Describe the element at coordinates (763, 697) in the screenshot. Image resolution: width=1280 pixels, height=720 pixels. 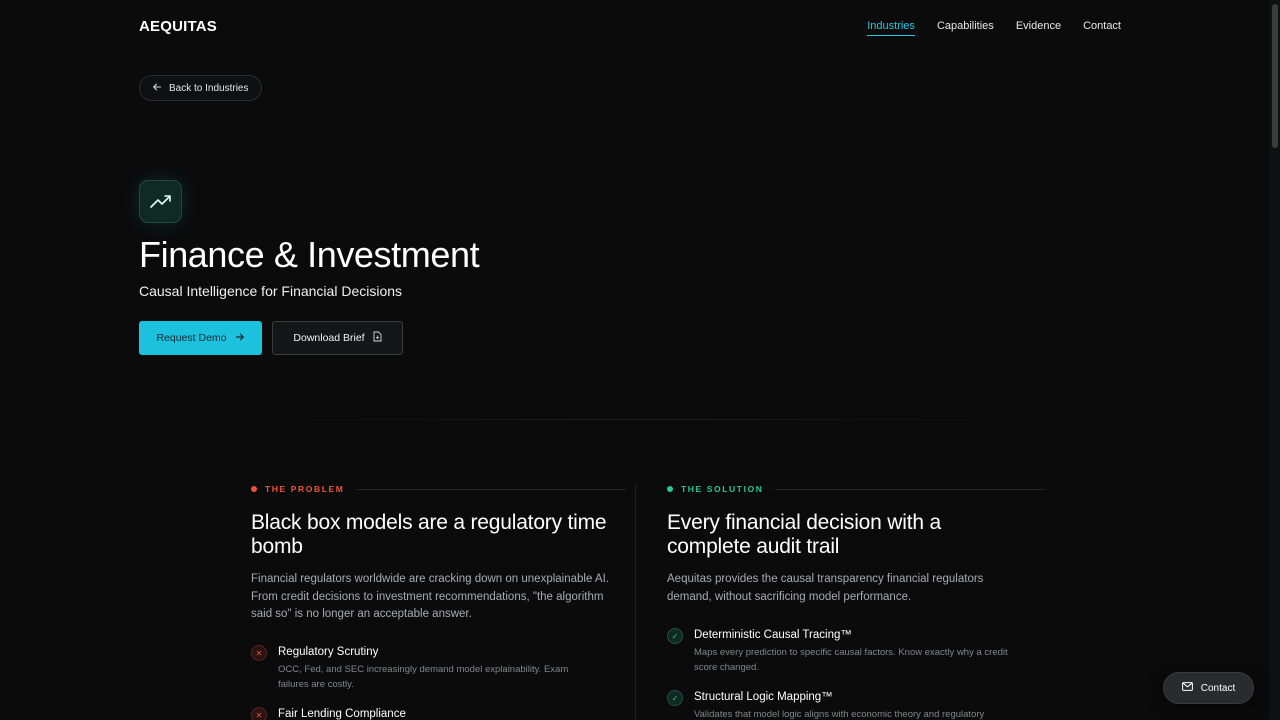
I see `solution-item-title: Structural Logic Mapping™` at that location.